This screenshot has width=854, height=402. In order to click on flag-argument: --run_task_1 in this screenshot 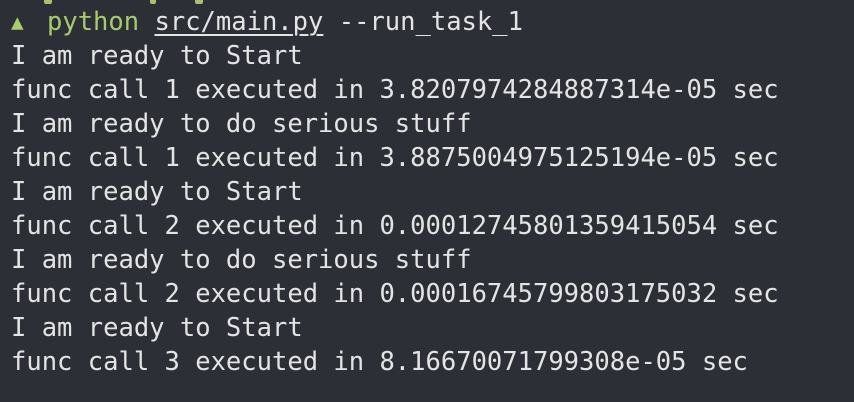, I will do `click(430, 22)`.